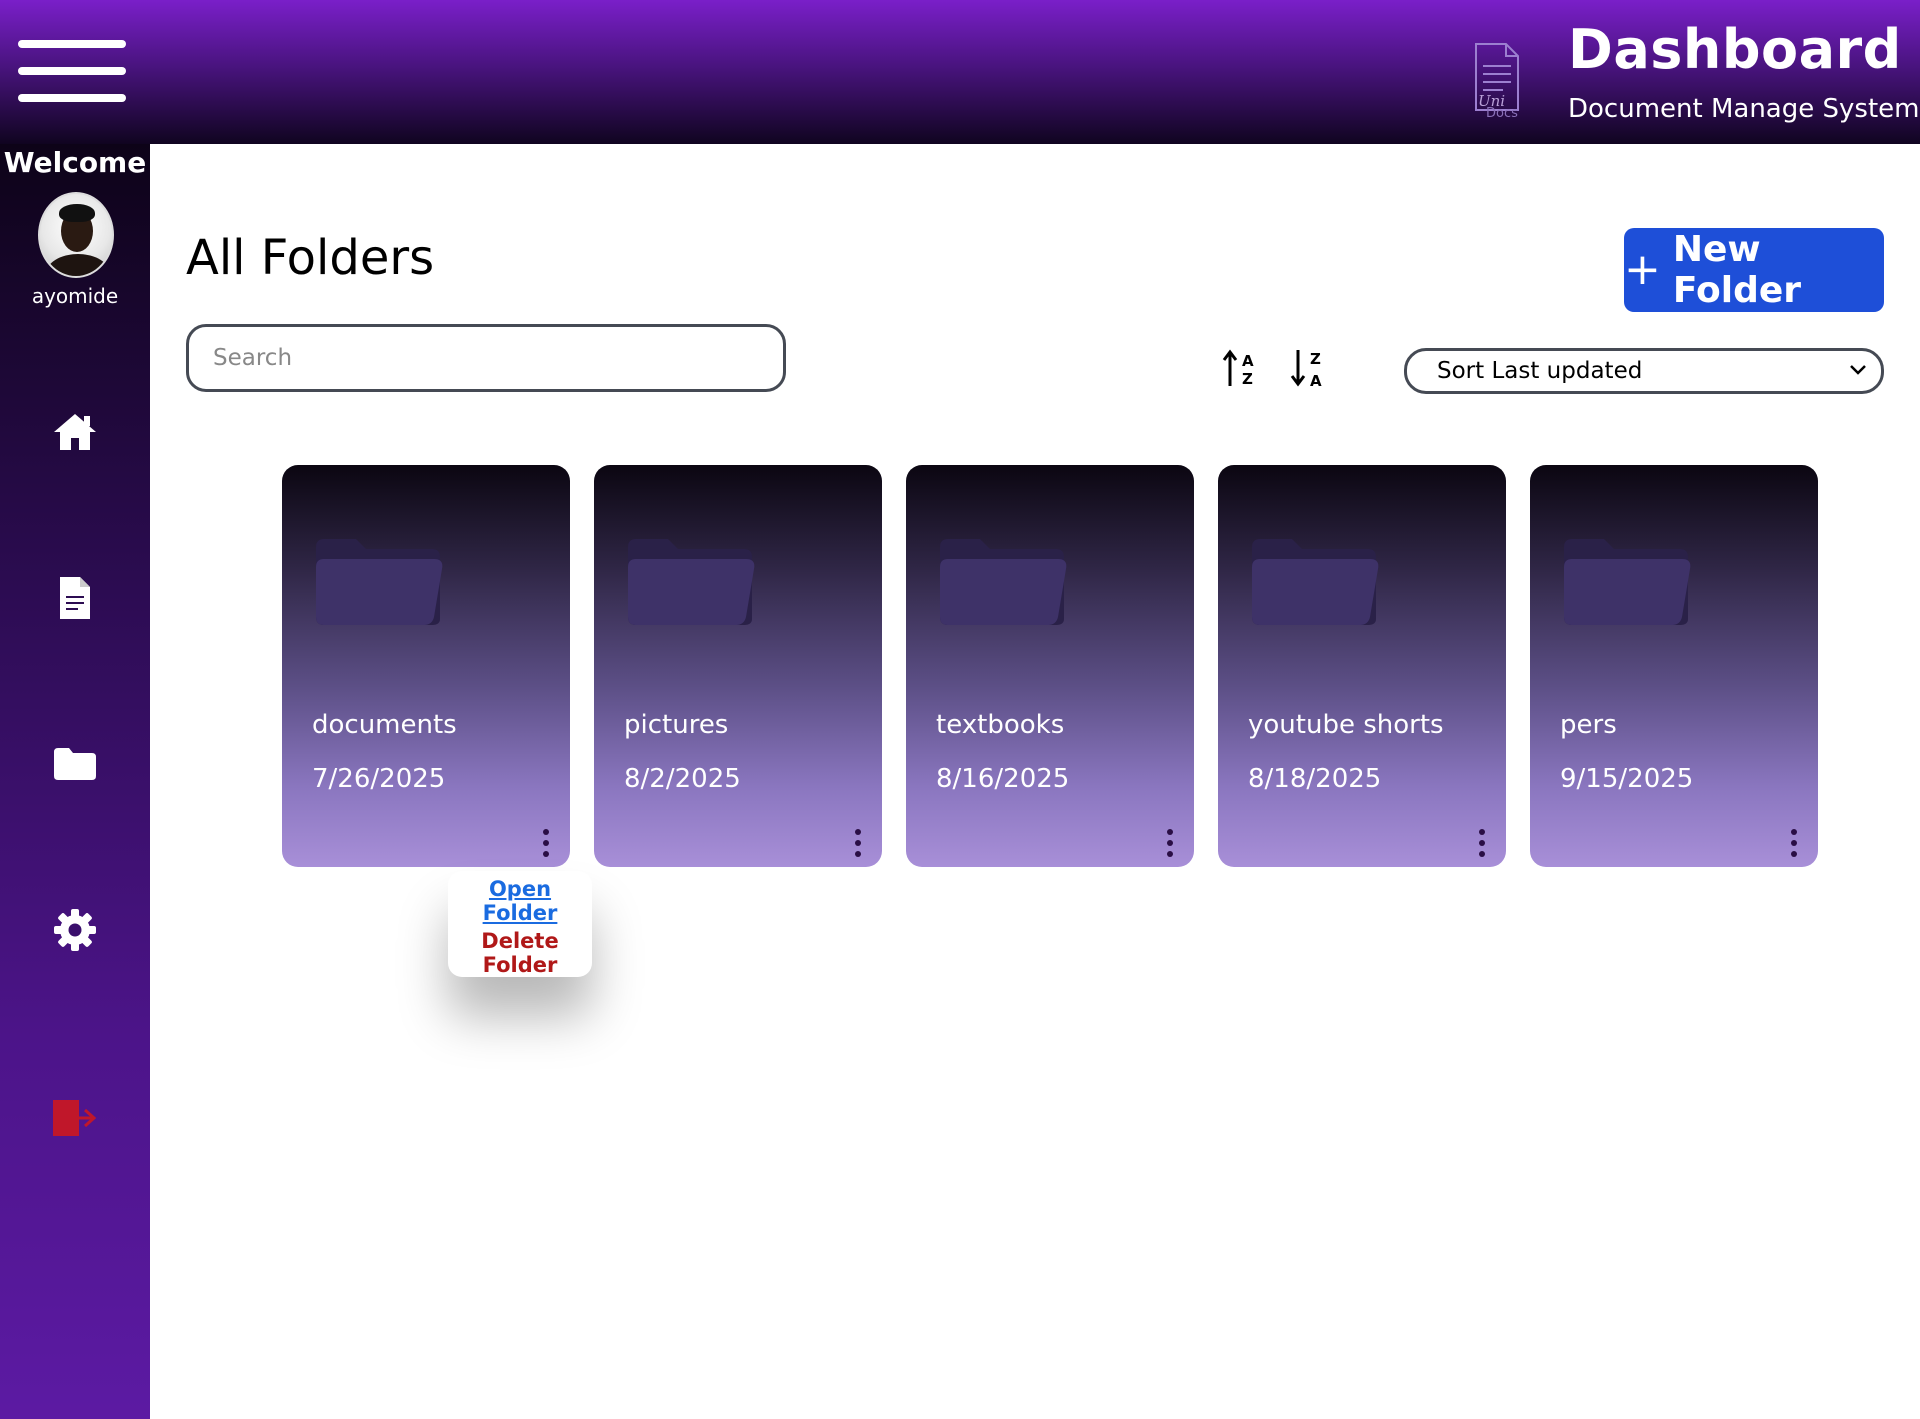 The width and height of the screenshot is (1920, 1419). Describe the element at coordinates (1362, 666) in the screenshot. I see `folder-card: youtube shorts 8/18/2025` at that location.